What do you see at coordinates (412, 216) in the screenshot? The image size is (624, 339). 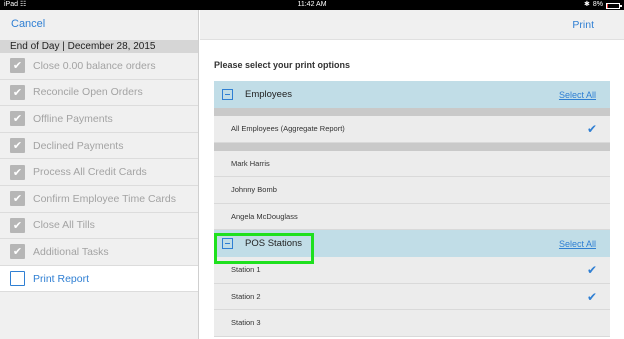 I see `option-row: Angela McDouglass` at bounding box center [412, 216].